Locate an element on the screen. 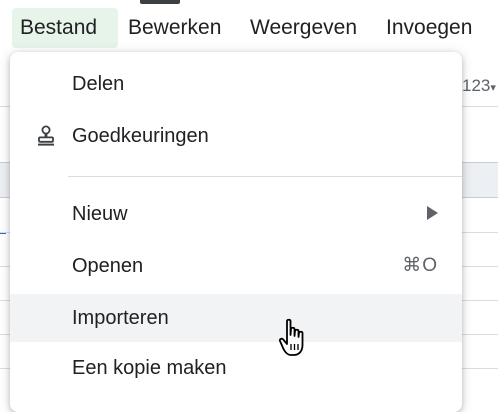 This screenshot has height=412, width=498. menu-item-importeren: Importeren is located at coordinates (236, 318).